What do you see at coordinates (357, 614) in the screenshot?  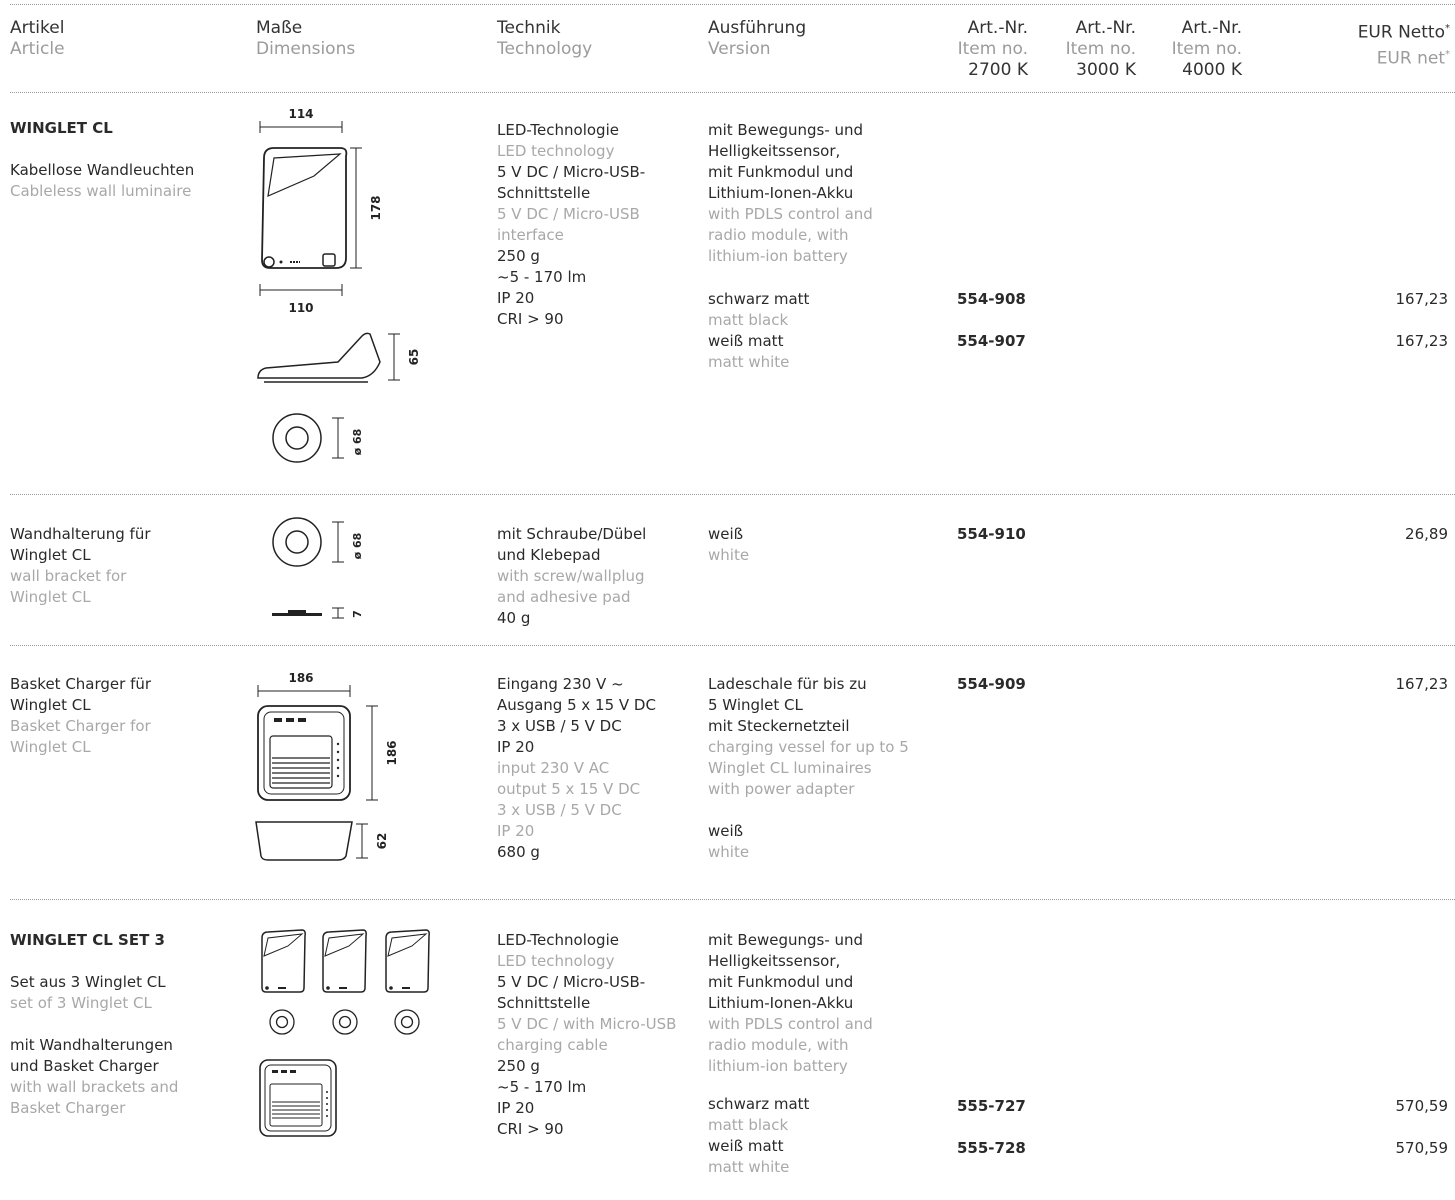 I see `dim-height: 7` at bounding box center [357, 614].